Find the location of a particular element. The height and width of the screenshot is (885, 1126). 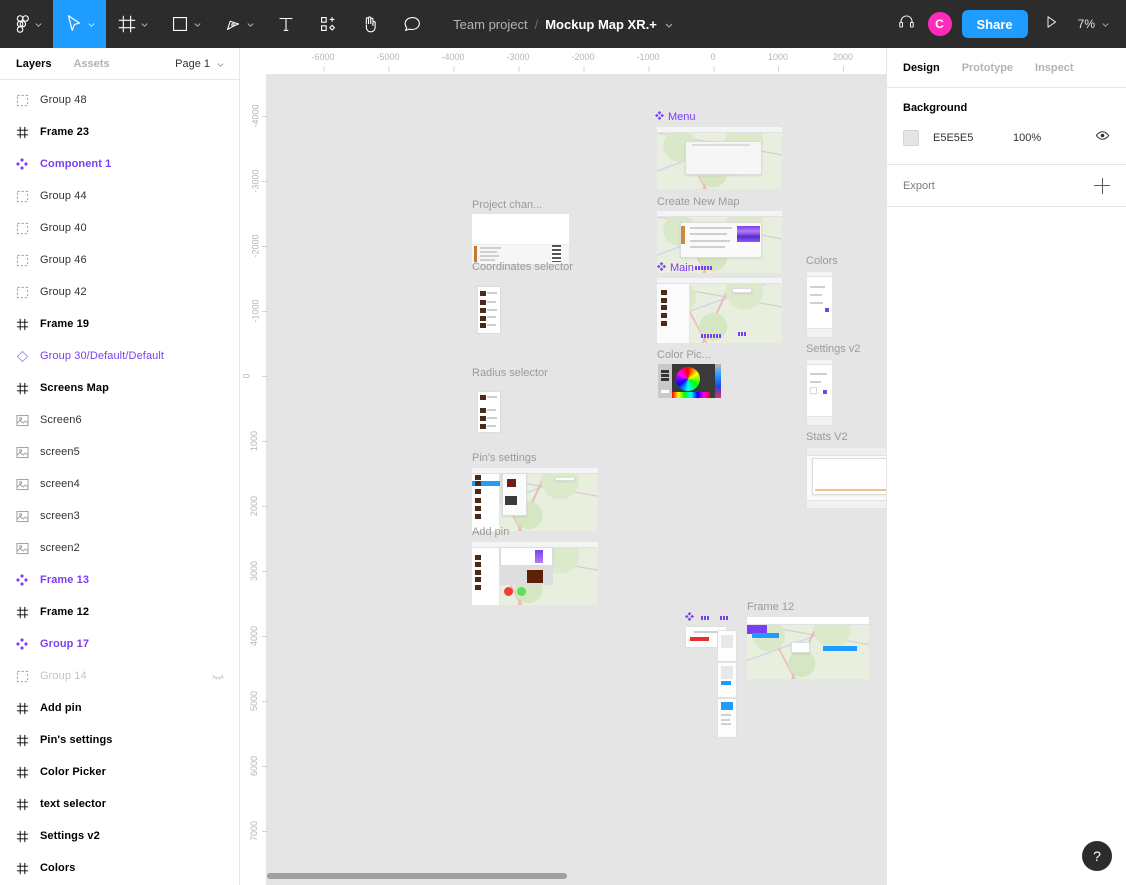

layer-name: Group 42 is located at coordinates (63, 292).